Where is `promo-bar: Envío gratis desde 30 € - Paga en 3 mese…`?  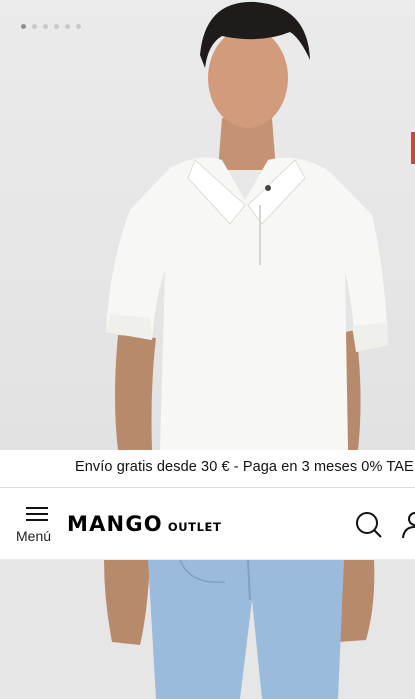
promo-bar: Envío gratis desde 30 € - Paga en 3 mese… is located at coordinates (207, 469).